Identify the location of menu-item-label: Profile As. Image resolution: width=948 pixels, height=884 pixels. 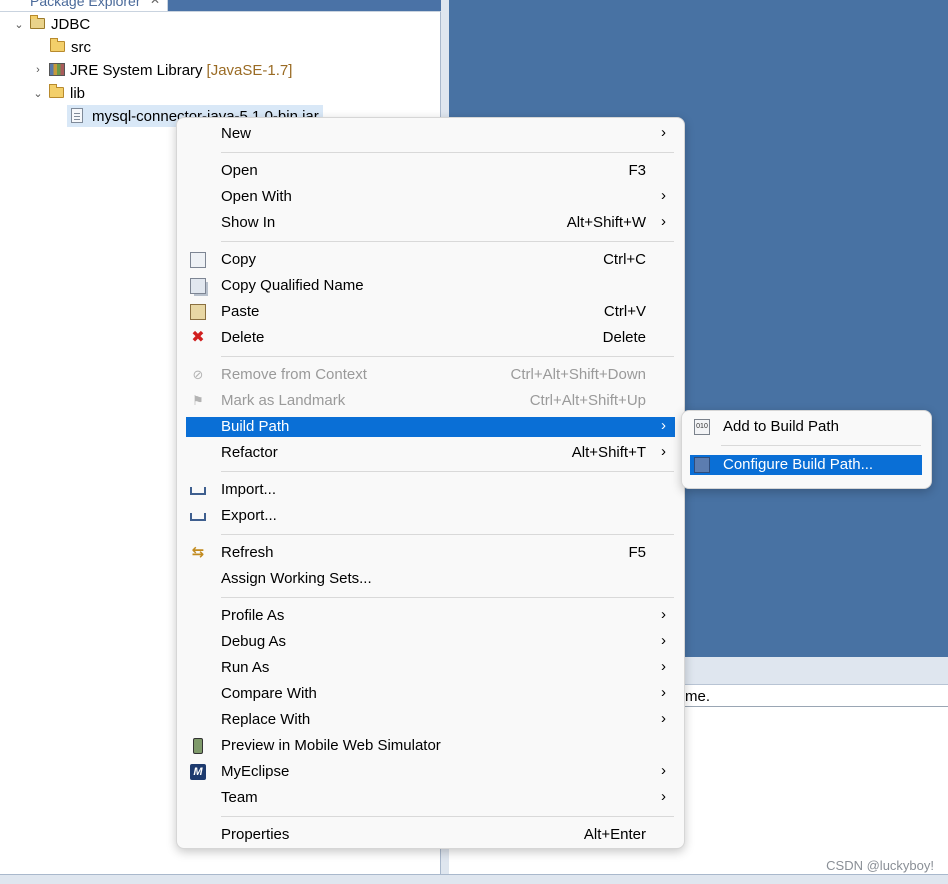
(253, 615).